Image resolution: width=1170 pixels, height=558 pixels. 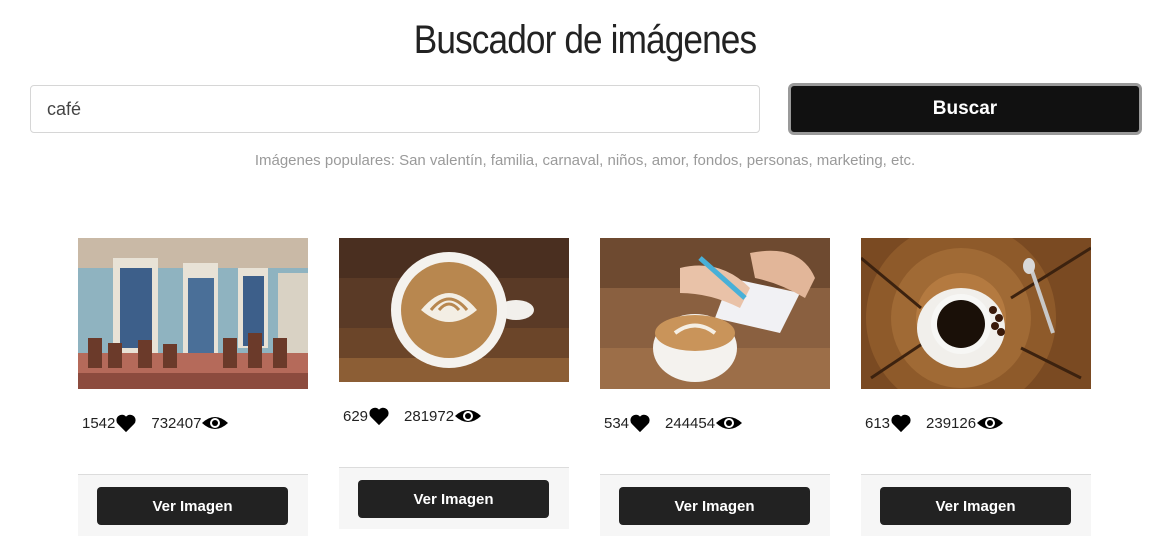 I want to click on image-stats: 1542 732407, so click(x=195, y=423).